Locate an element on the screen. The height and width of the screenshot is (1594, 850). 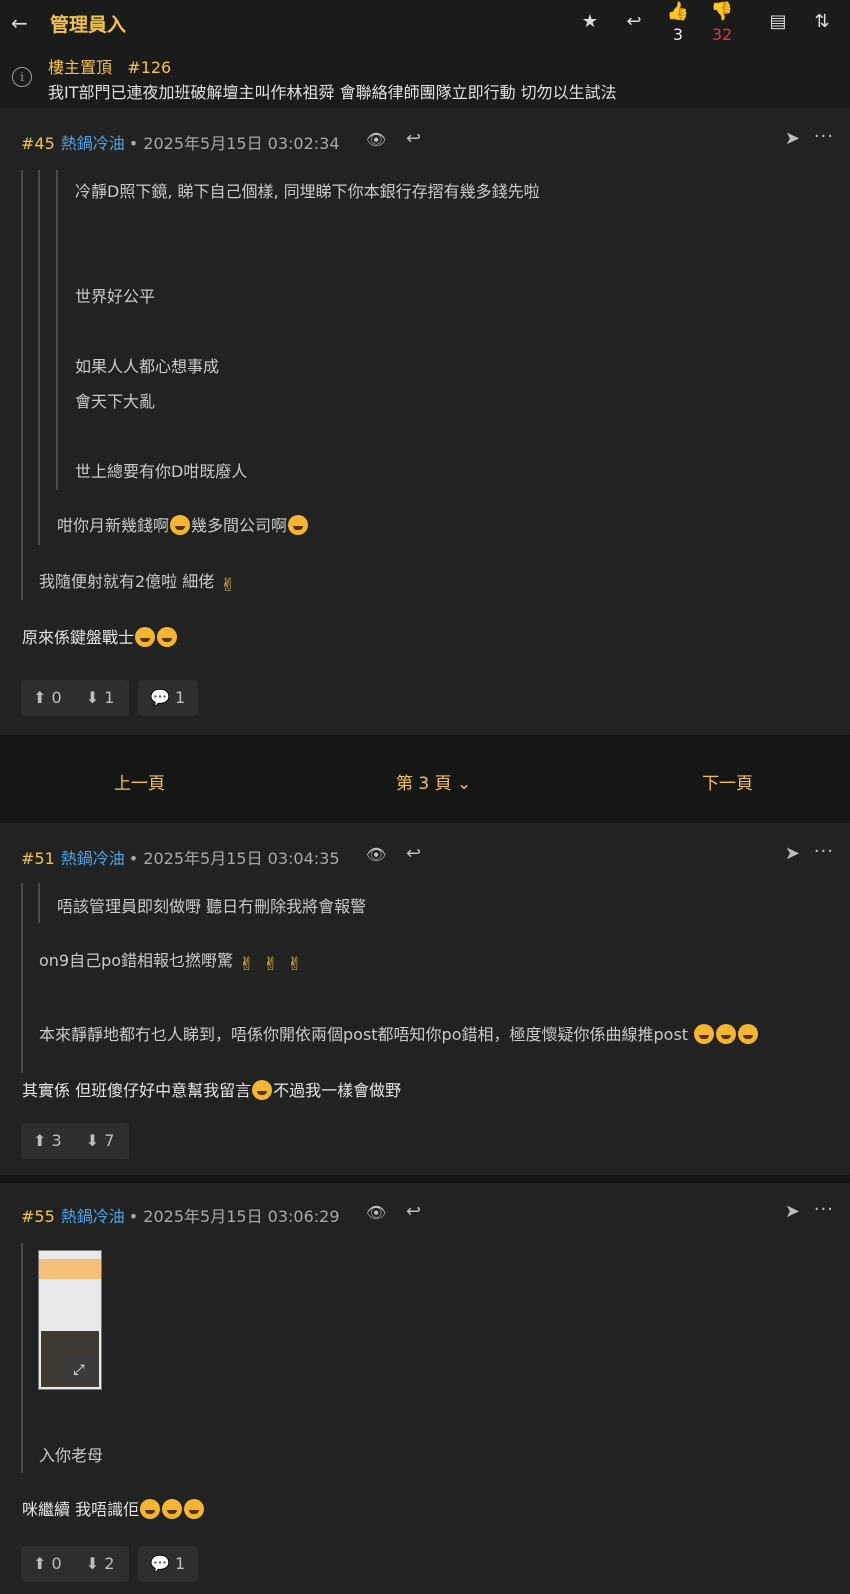
downvote-count: 7 is located at coordinates (109, 1140).